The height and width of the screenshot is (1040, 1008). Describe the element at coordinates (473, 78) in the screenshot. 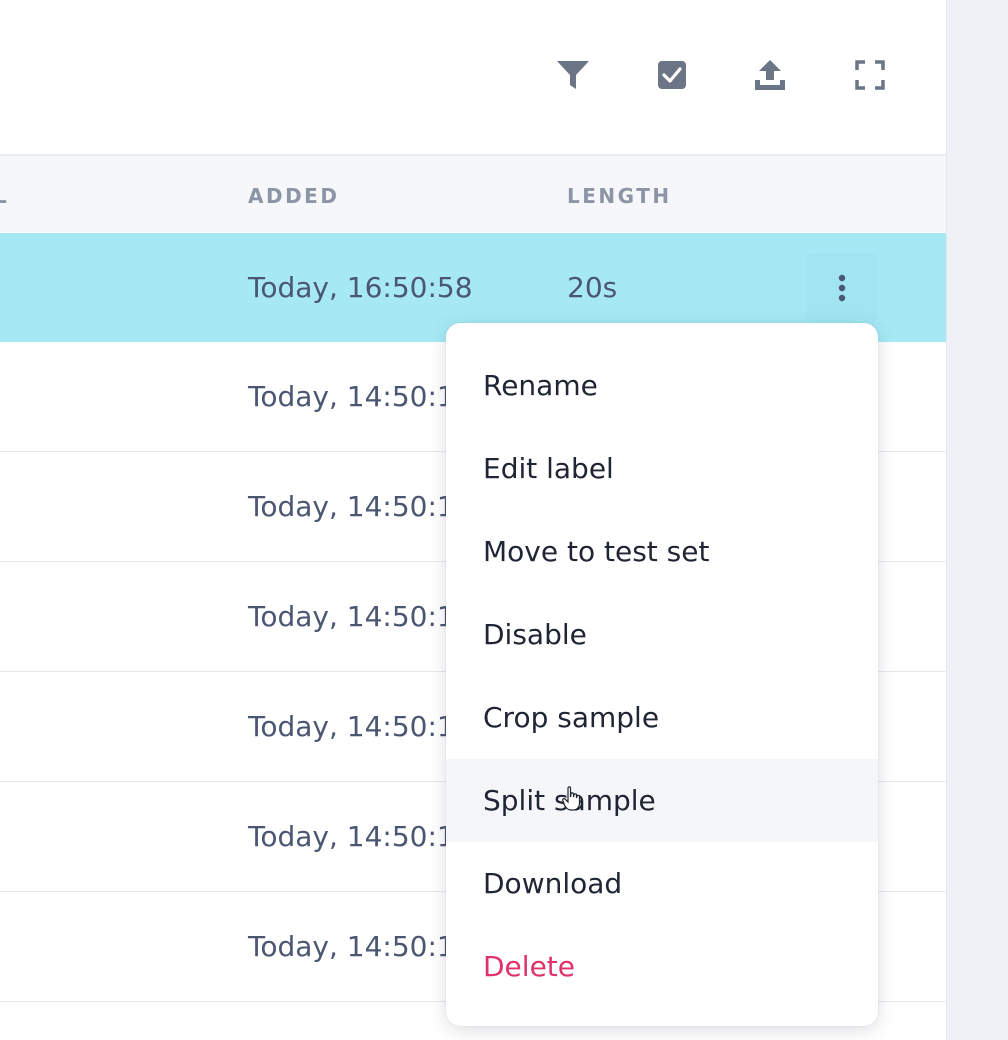

I see `toolbar` at that location.